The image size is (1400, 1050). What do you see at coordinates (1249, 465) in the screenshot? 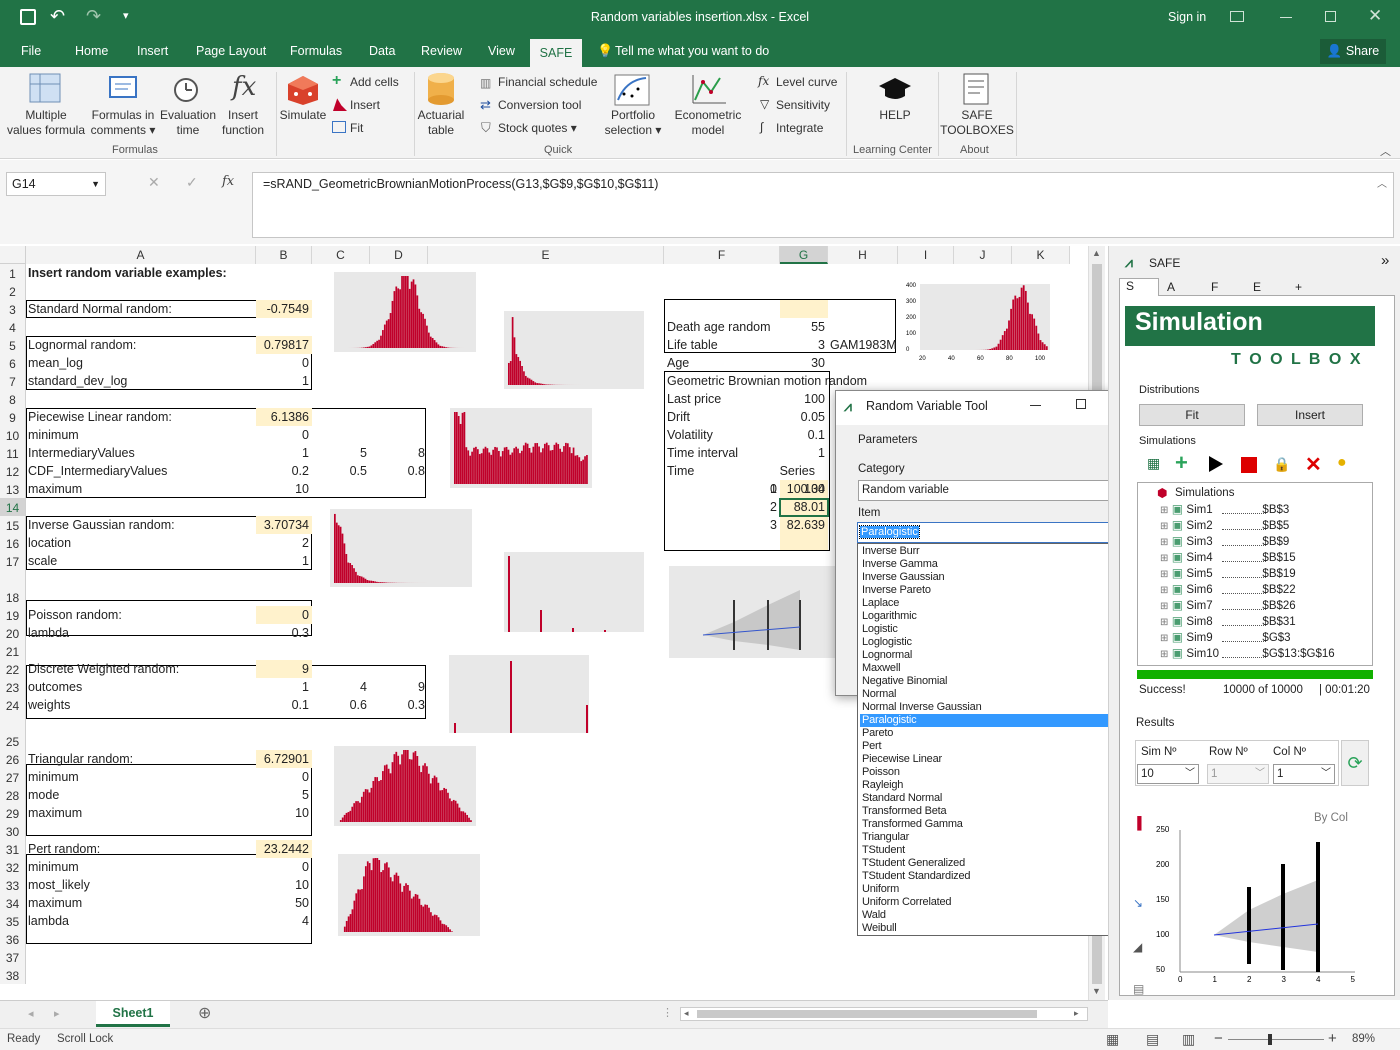
I see `stop-icon` at bounding box center [1249, 465].